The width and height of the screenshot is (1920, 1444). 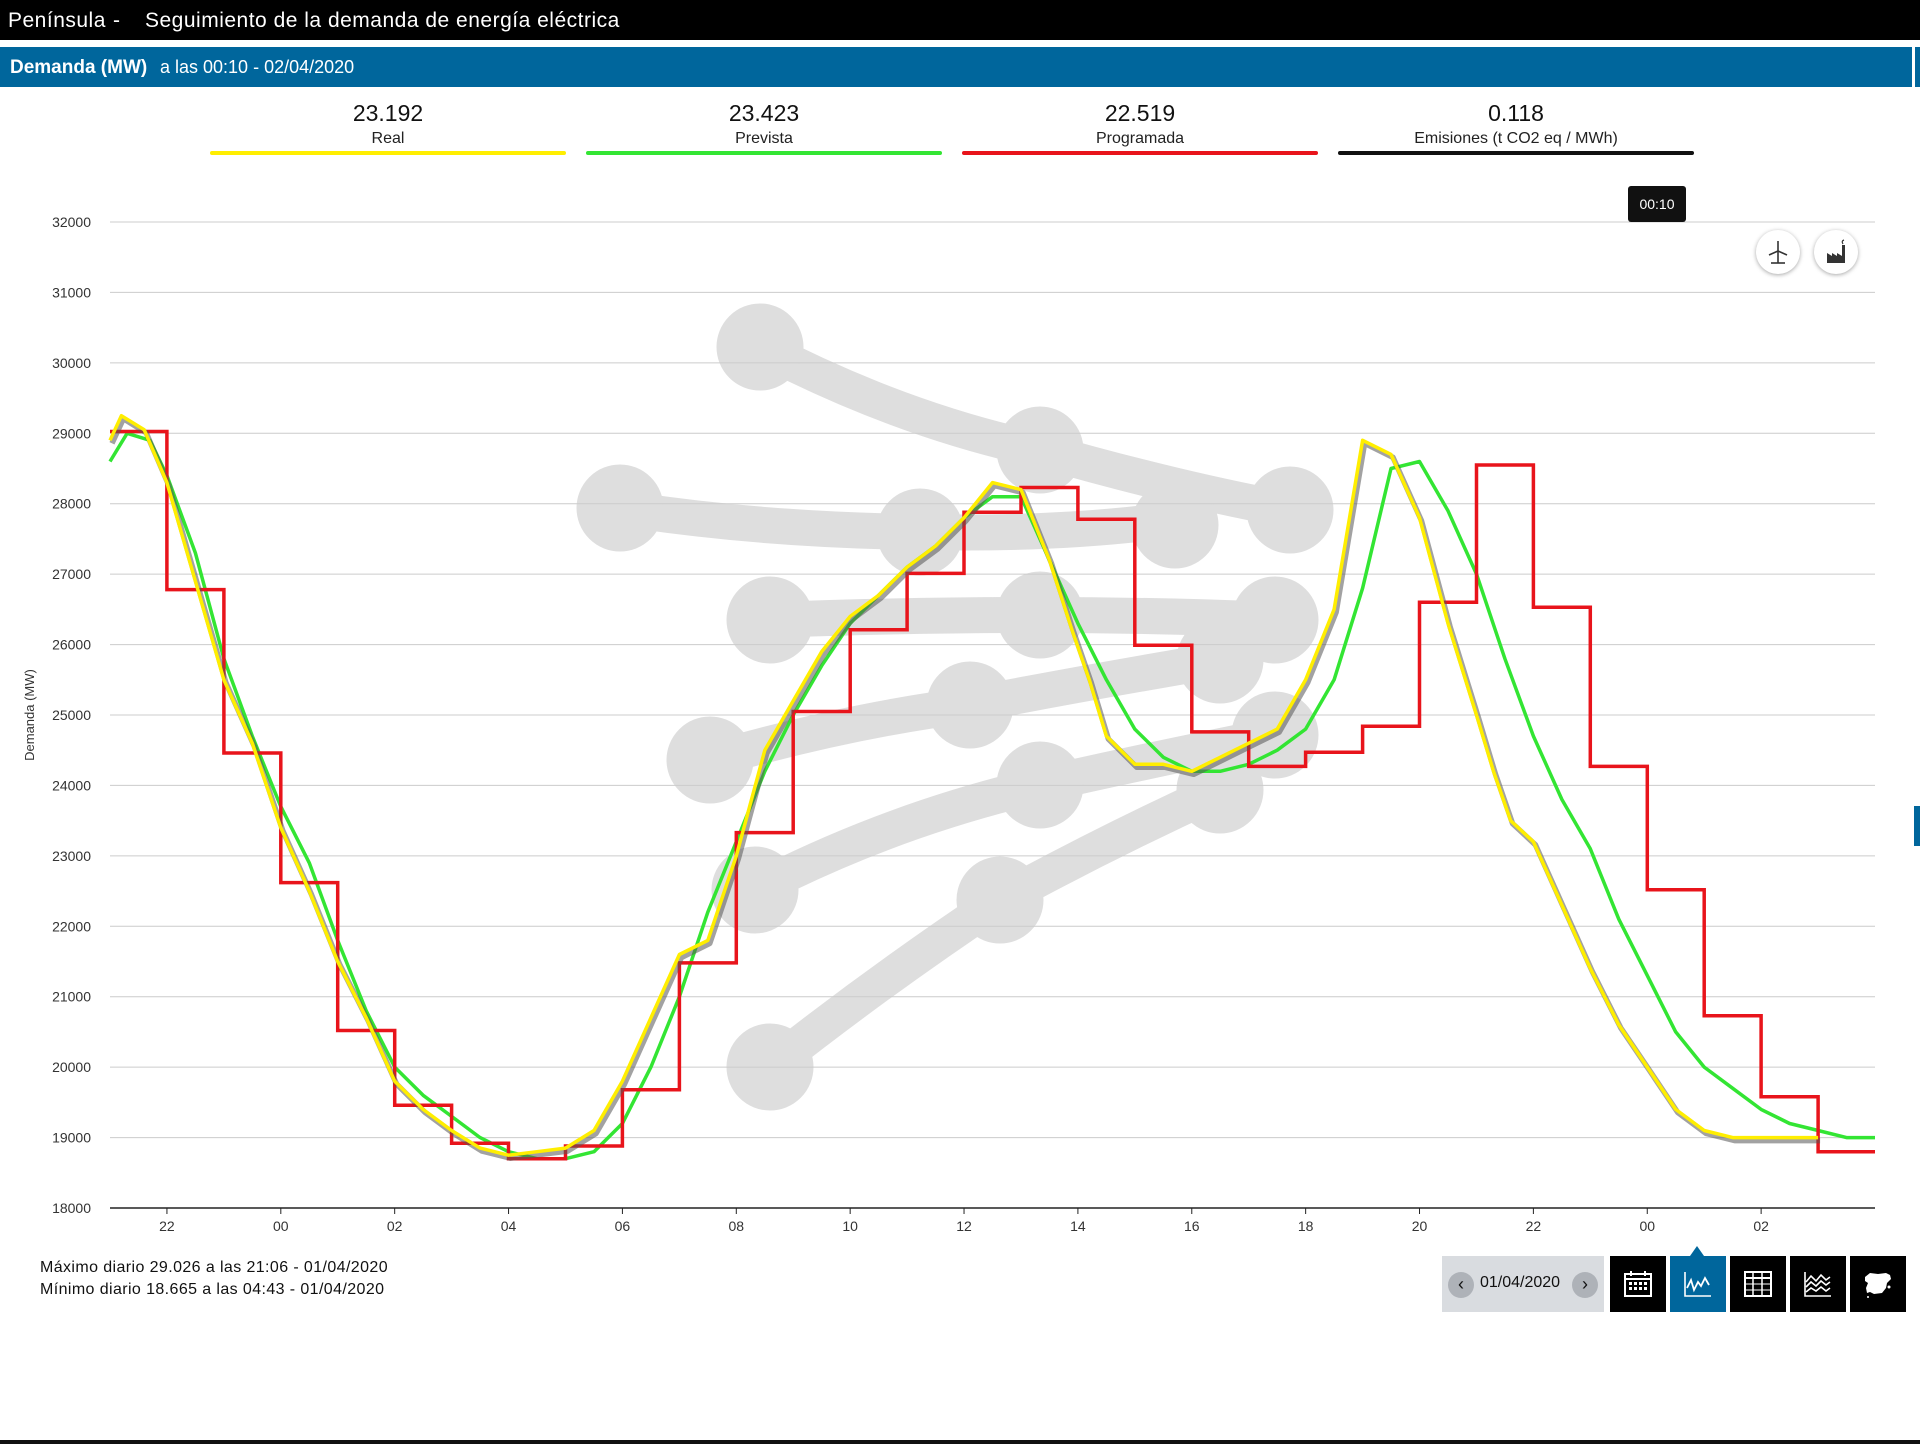 What do you see at coordinates (29, 715) in the screenshot?
I see `y-axis-label: Demanda (MW)` at bounding box center [29, 715].